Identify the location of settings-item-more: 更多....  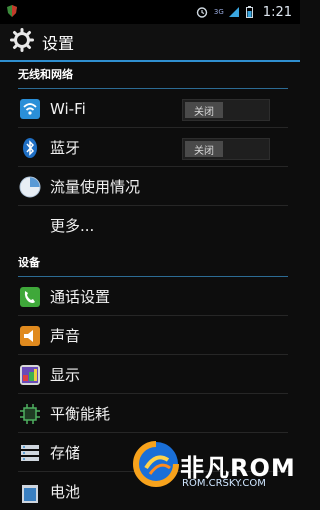
(150, 225).